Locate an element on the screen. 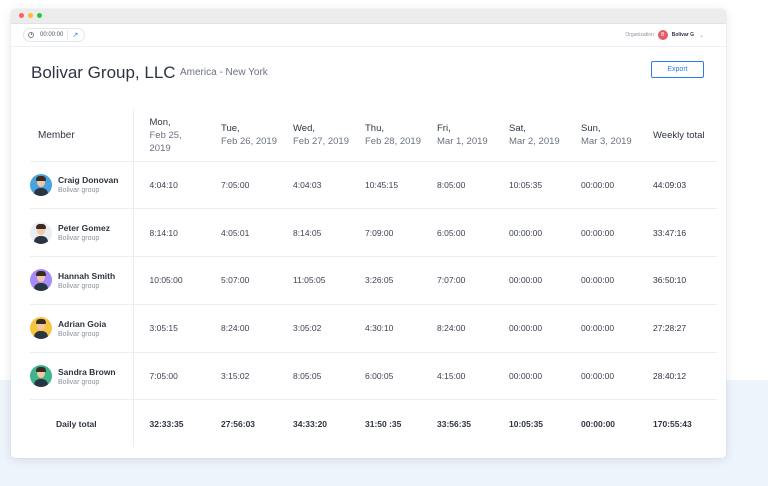 This screenshot has height=486, width=768. day-date: Mar 1, 2019 is located at coordinates (462, 142).